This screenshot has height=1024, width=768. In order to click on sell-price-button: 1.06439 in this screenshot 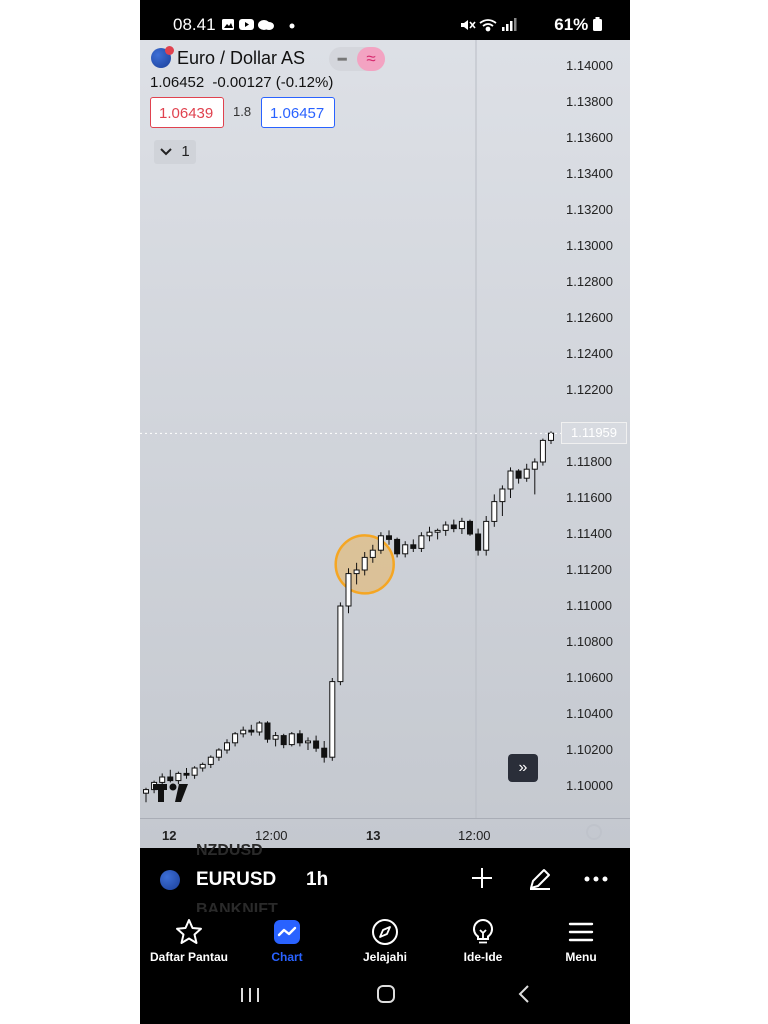, I will do `click(187, 112)`.